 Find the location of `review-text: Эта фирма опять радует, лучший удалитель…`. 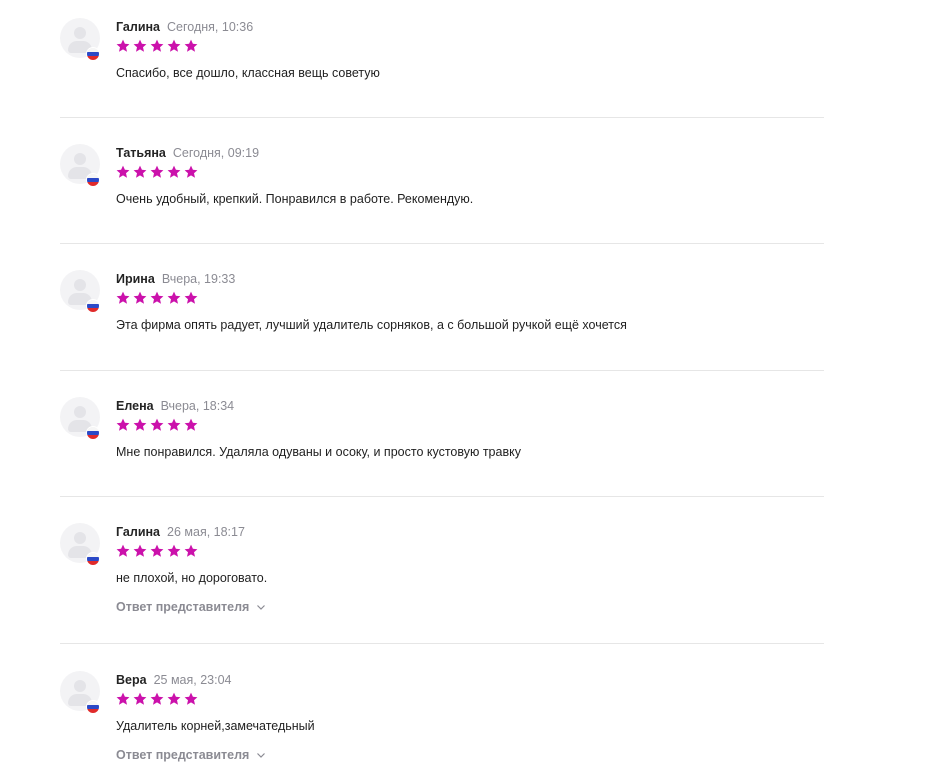

review-text: Эта фирма опять радует, лучший удалитель… is located at coordinates (371, 325).